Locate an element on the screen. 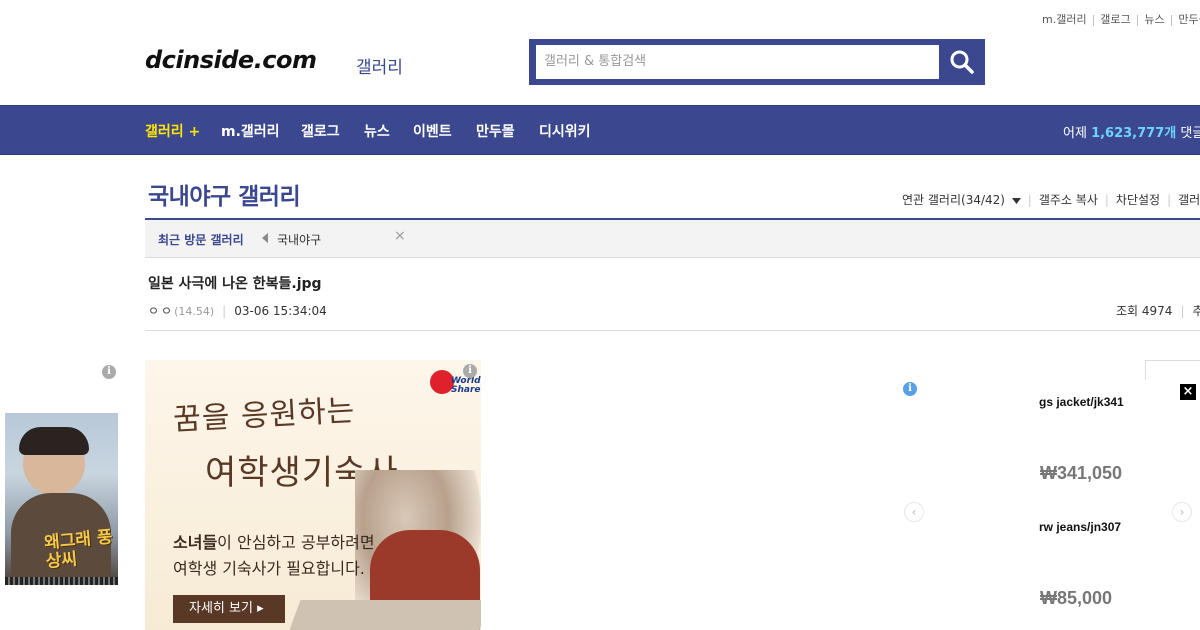 Image resolution: width=1200 pixels, height=630 pixels. chevron-right-icon: › is located at coordinates (1182, 512).